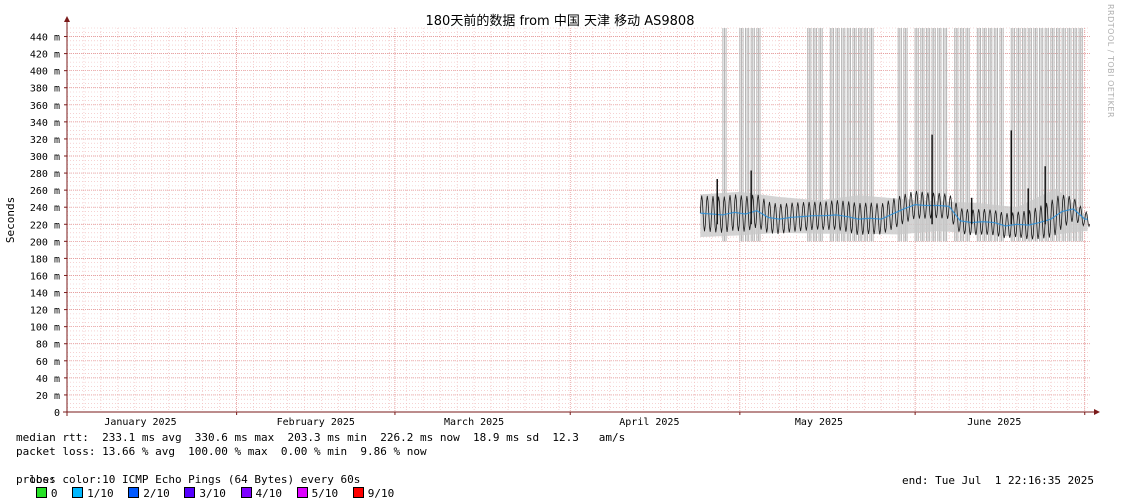 The width and height of the screenshot is (1121, 501). Describe the element at coordinates (316, 422) in the screenshot. I see `x-tick-label: February 2025` at that location.